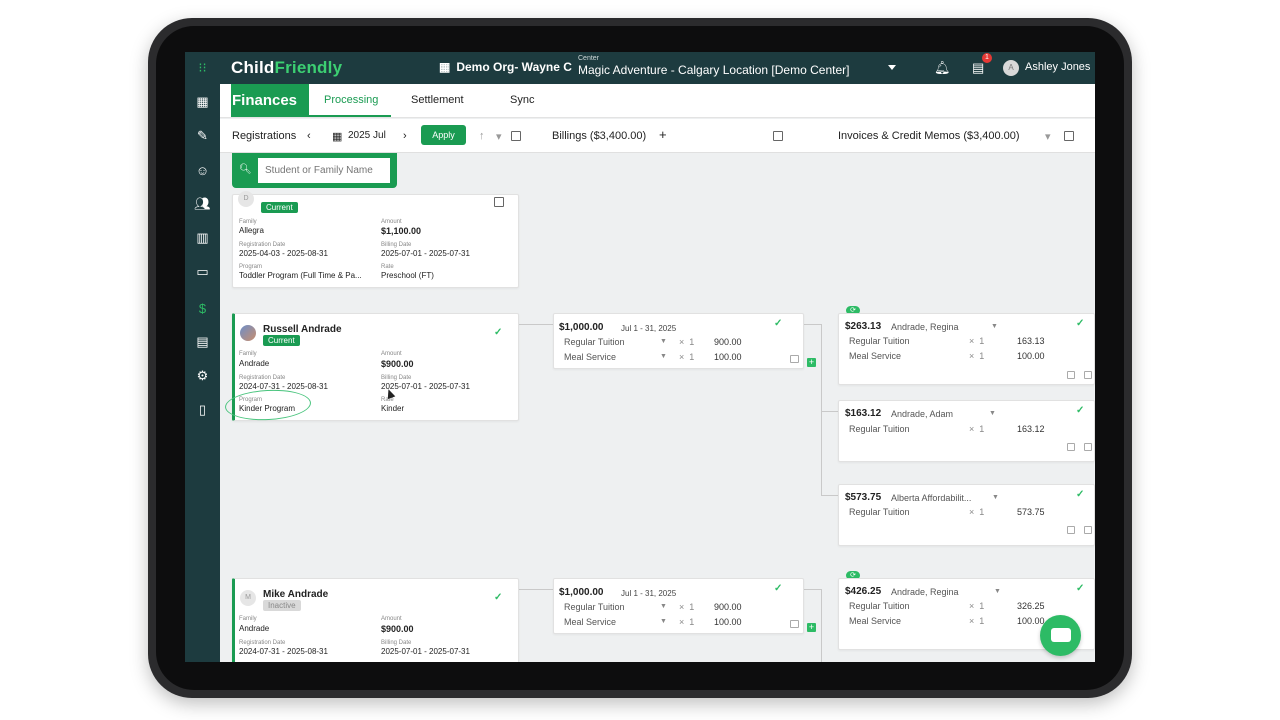  Describe the element at coordinates (286, 68) in the screenshot. I see `app-logo: ChildFriendly` at that location.